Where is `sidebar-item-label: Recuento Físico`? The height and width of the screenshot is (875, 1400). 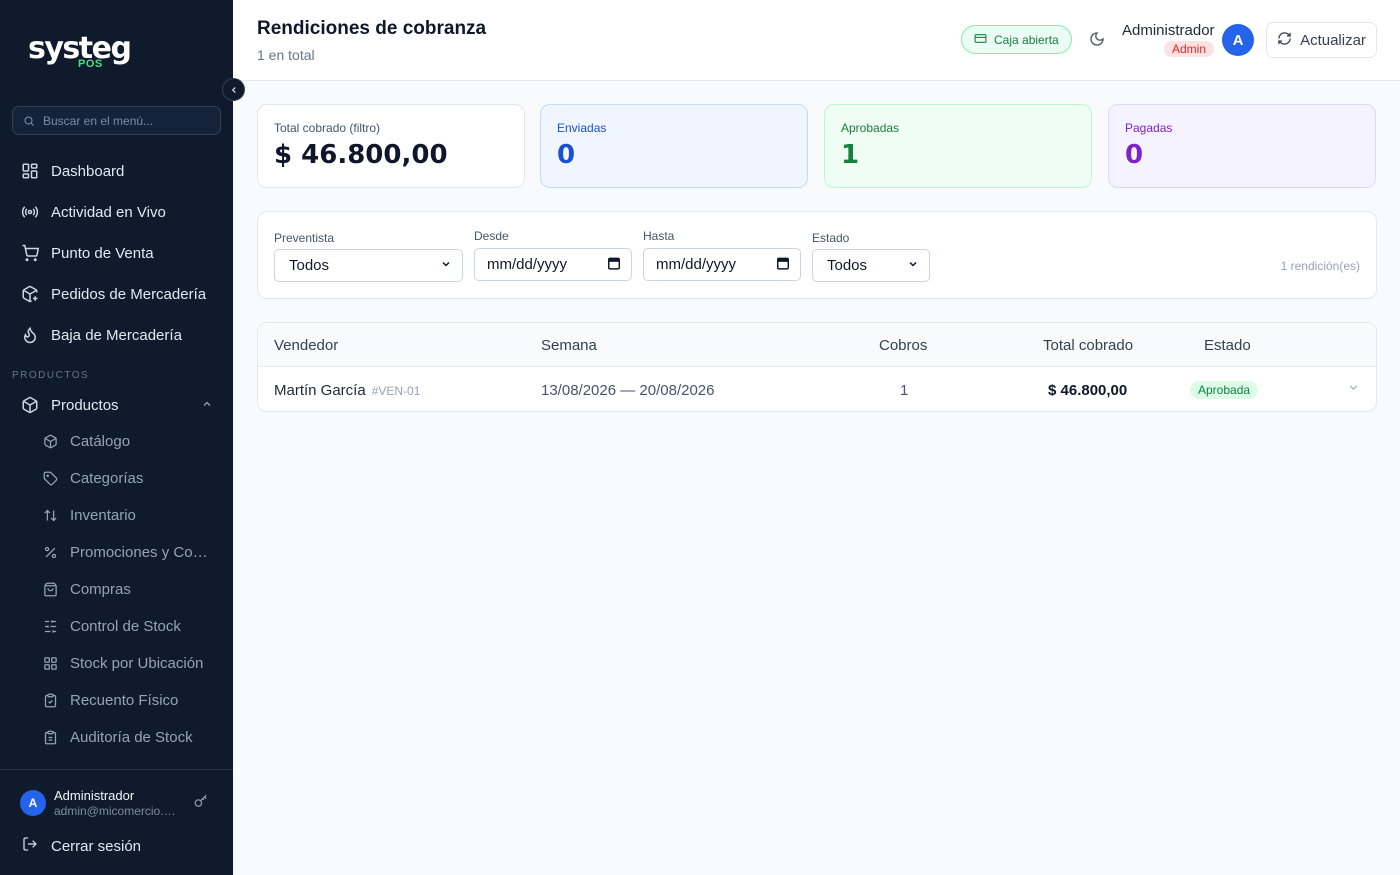 sidebar-item-label: Recuento Físico is located at coordinates (124, 700).